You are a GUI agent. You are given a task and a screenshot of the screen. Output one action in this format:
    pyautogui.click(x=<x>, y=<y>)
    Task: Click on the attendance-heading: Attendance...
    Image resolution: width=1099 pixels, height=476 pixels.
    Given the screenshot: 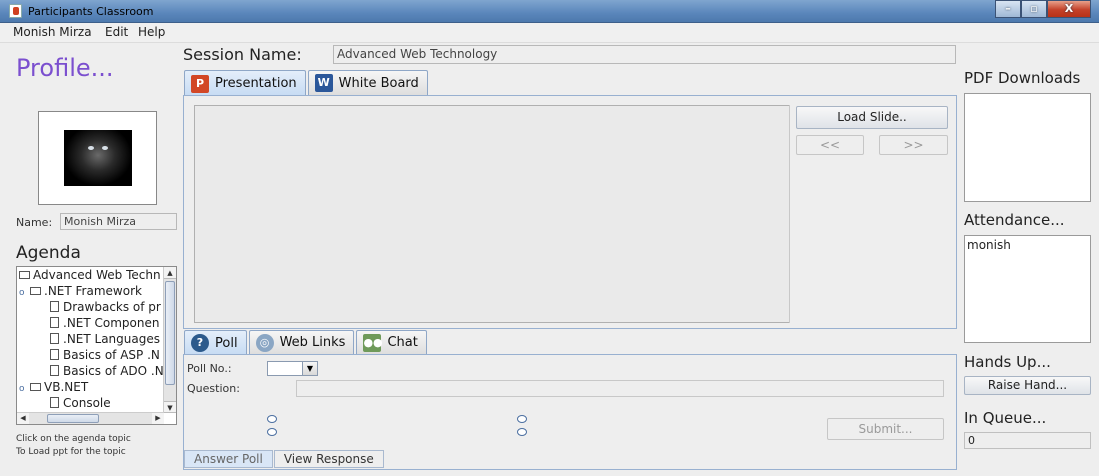 What is the action you would take?
    pyautogui.click(x=1014, y=220)
    